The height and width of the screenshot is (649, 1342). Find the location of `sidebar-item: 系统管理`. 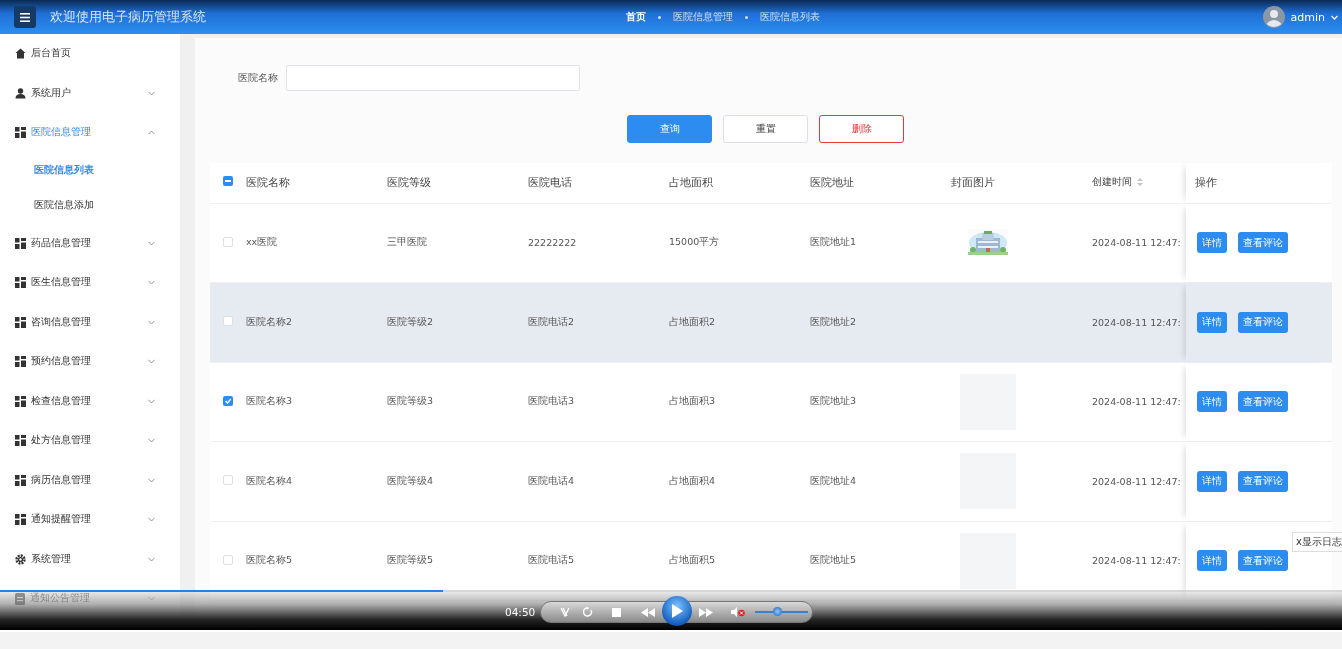

sidebar-item: 系统管理 is located at coordinates (82, 559).